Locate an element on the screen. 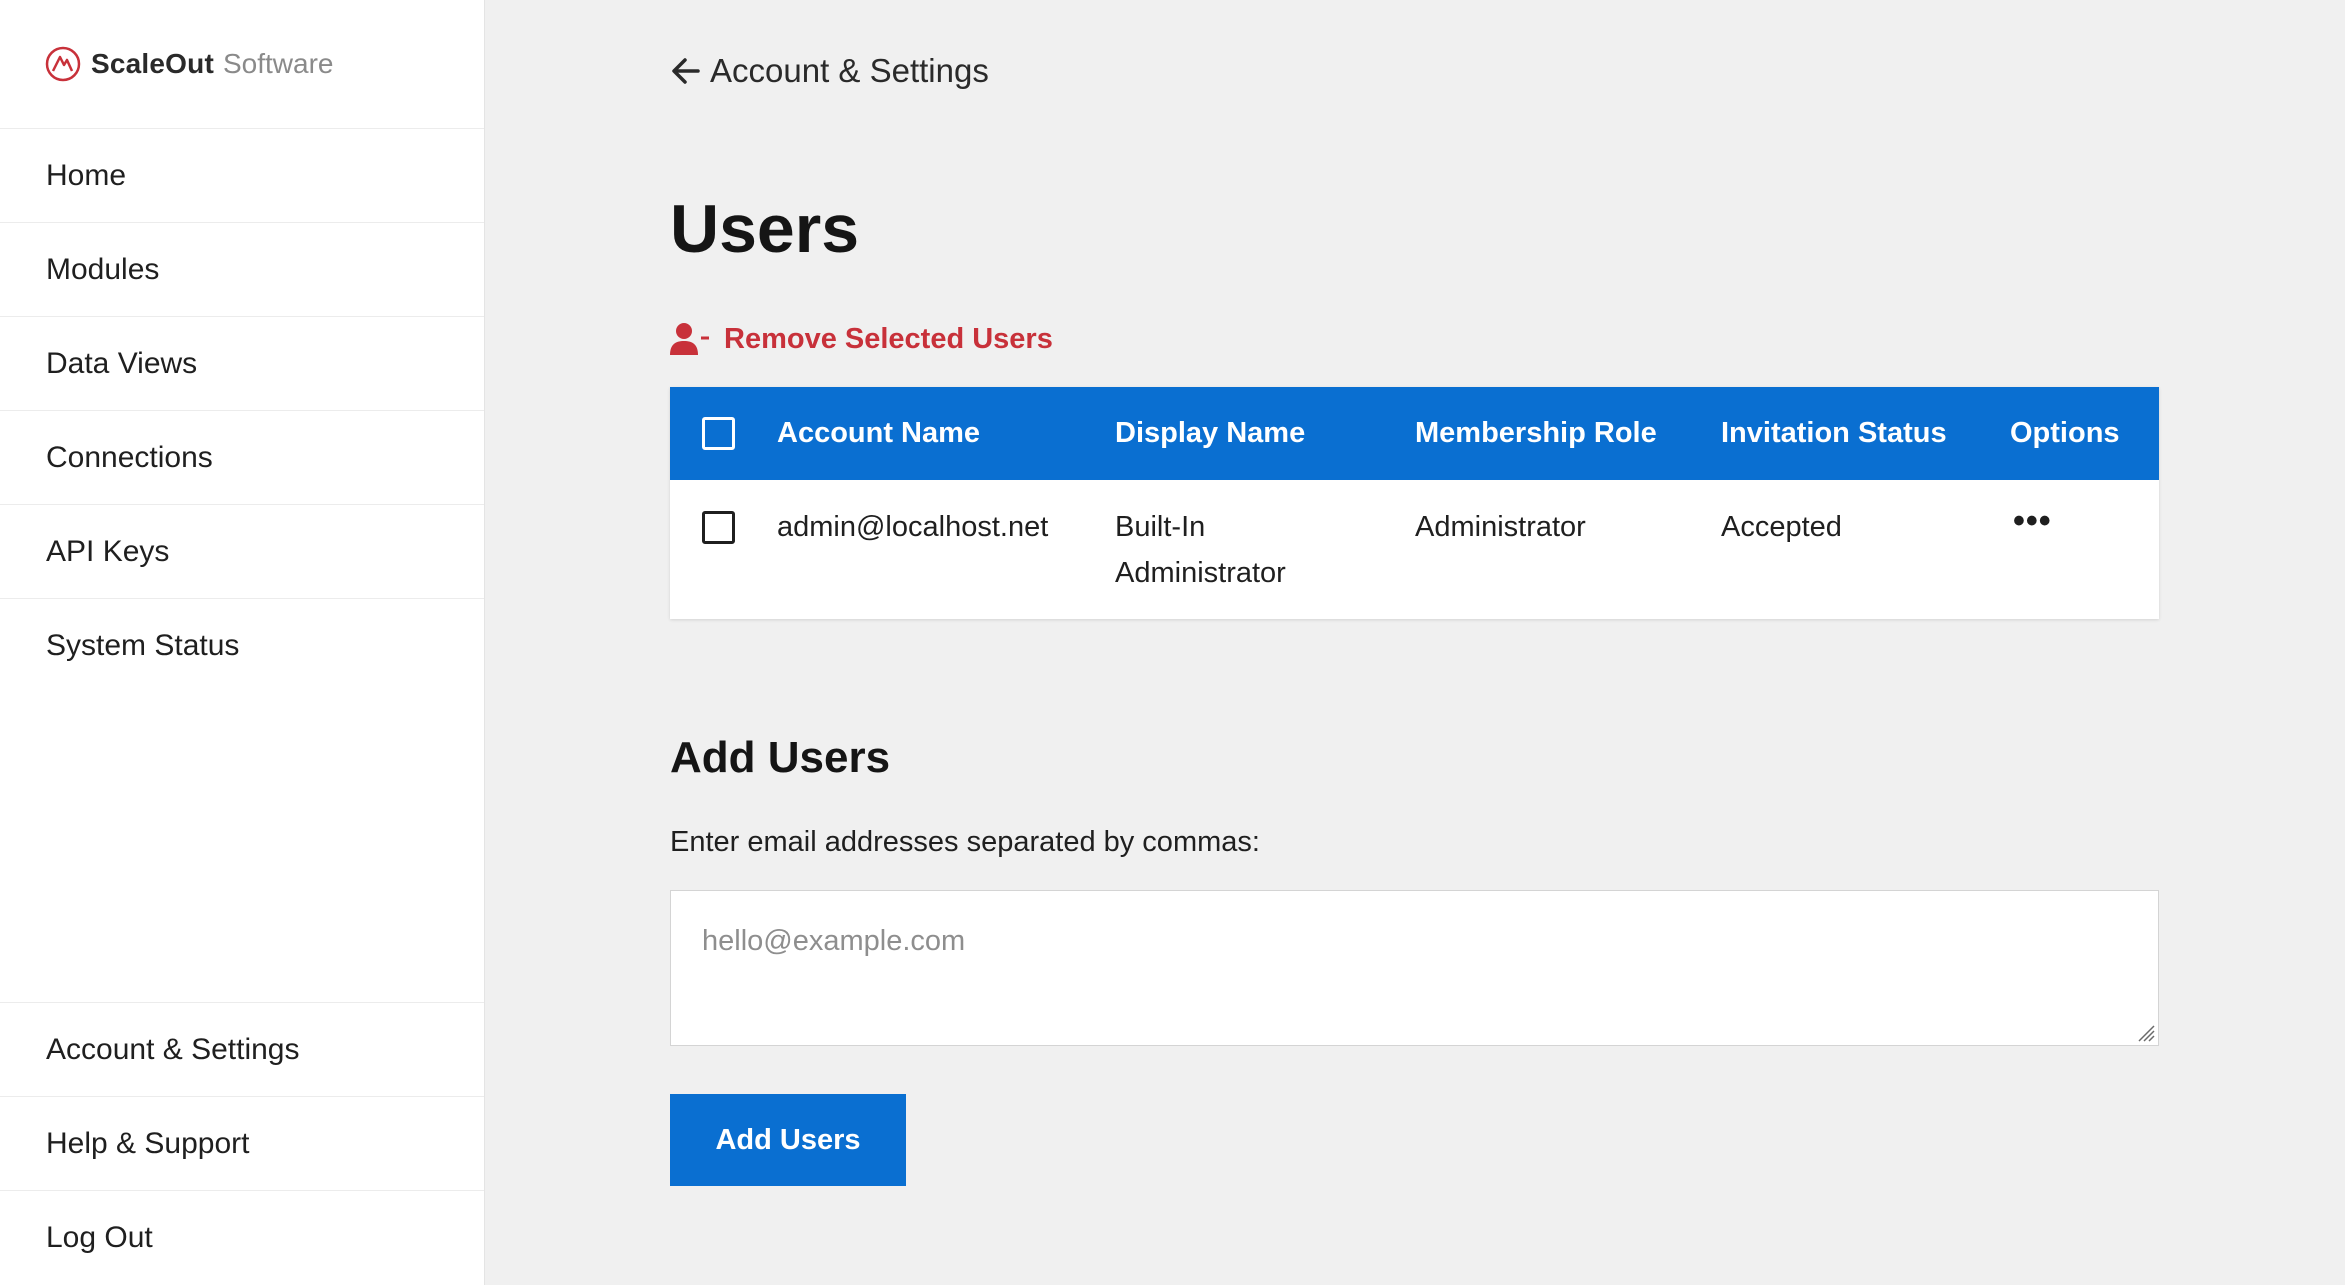  sidebar-item-label: Log Out is located at coordinates (99, 1237).